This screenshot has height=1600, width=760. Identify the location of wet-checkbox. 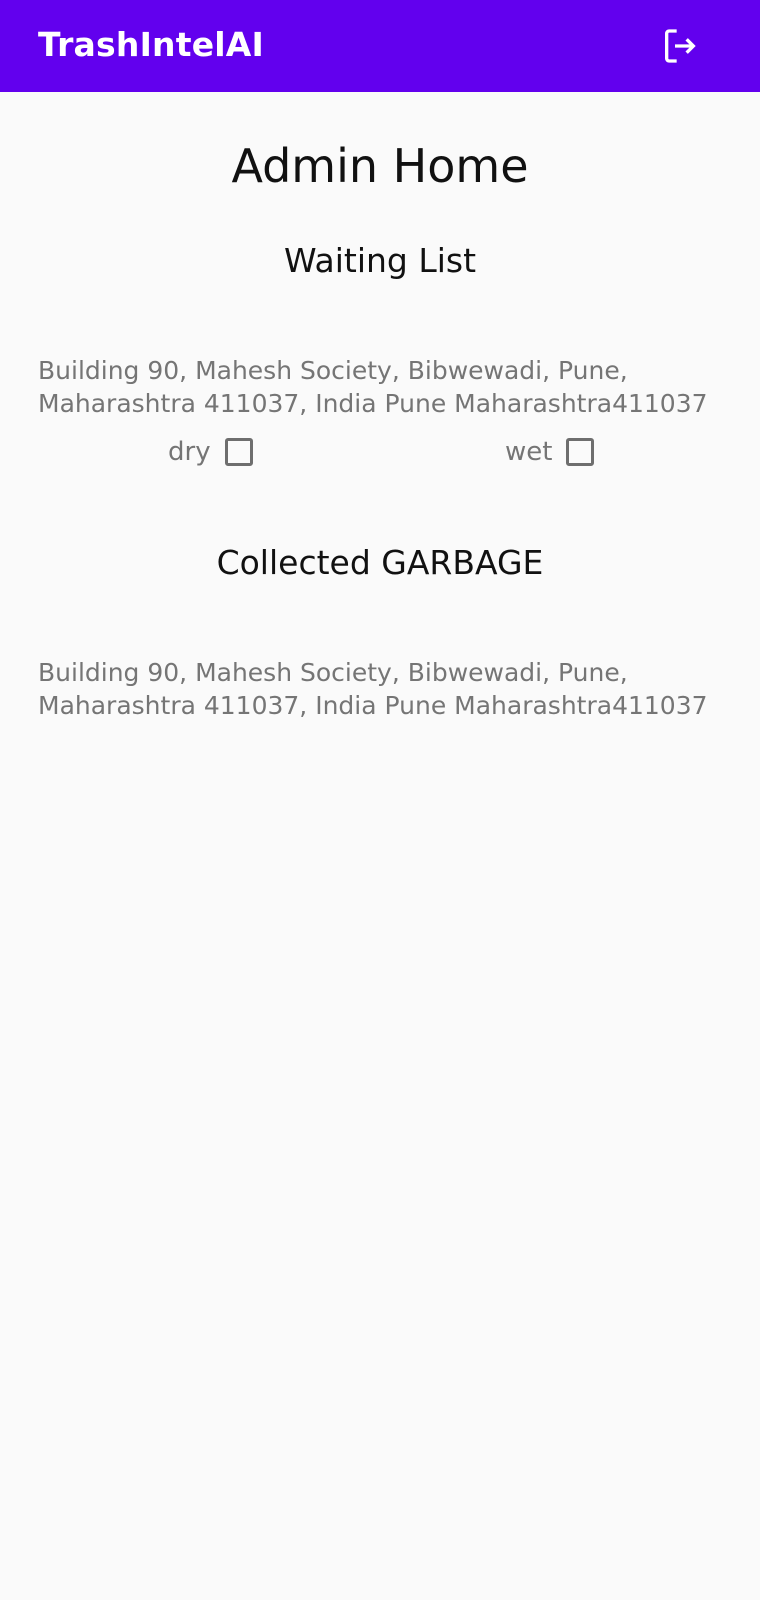
(580, 452).